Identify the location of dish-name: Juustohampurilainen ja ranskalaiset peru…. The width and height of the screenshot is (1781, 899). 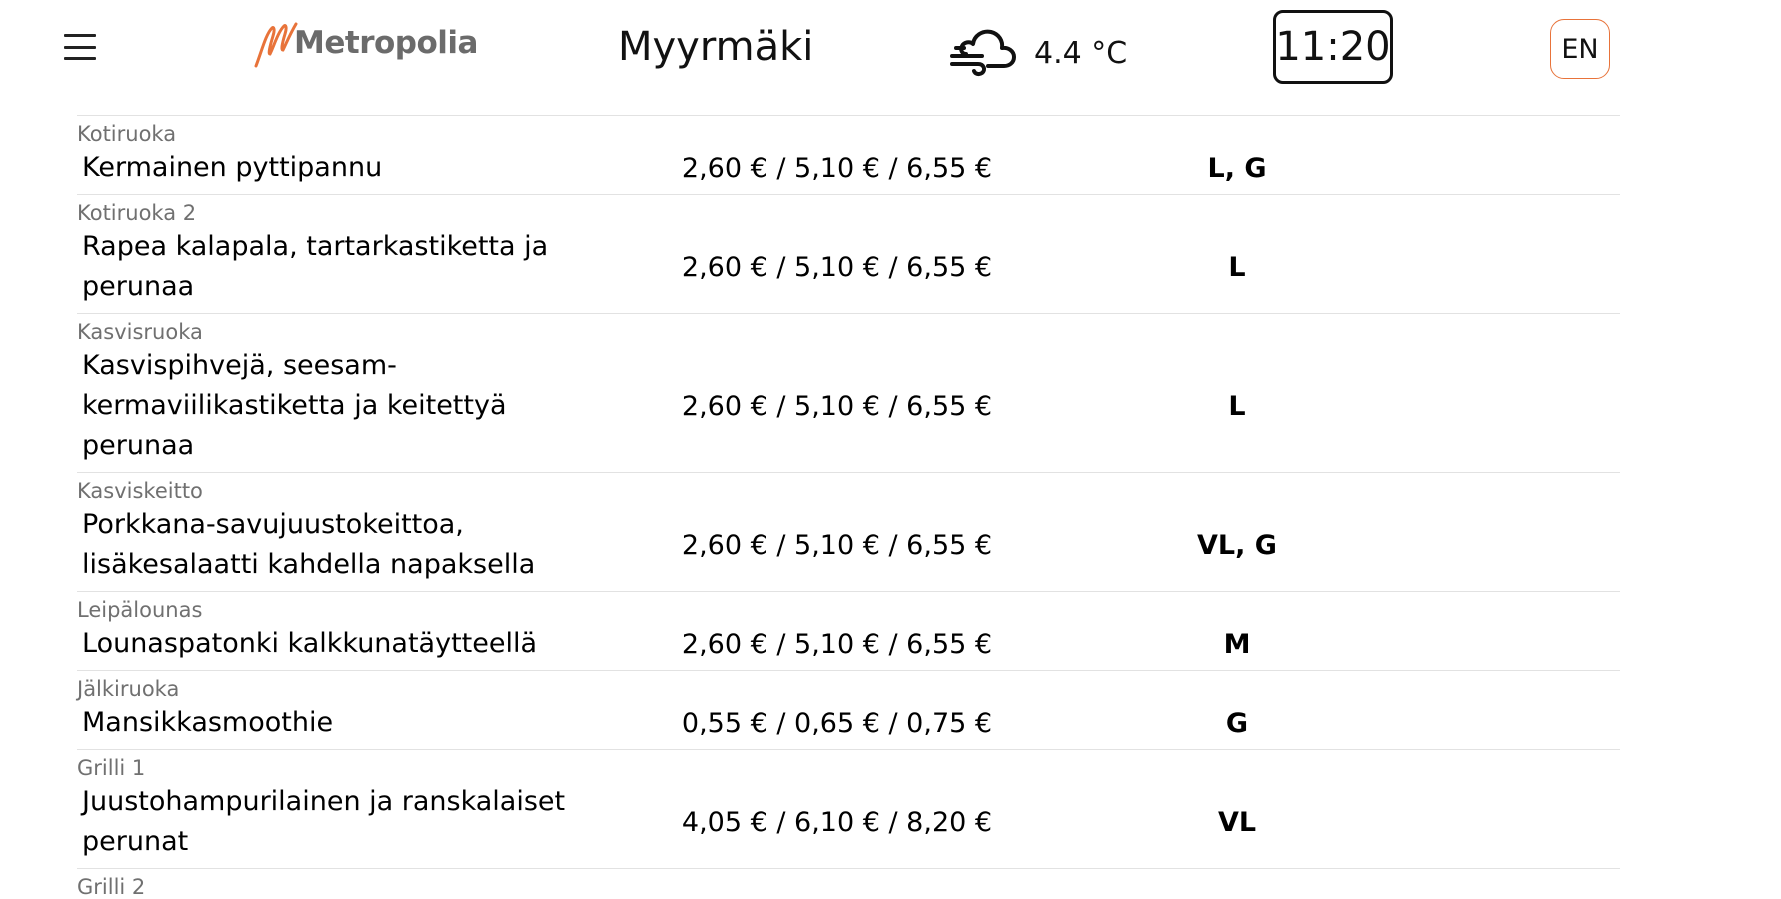
(324, 821).